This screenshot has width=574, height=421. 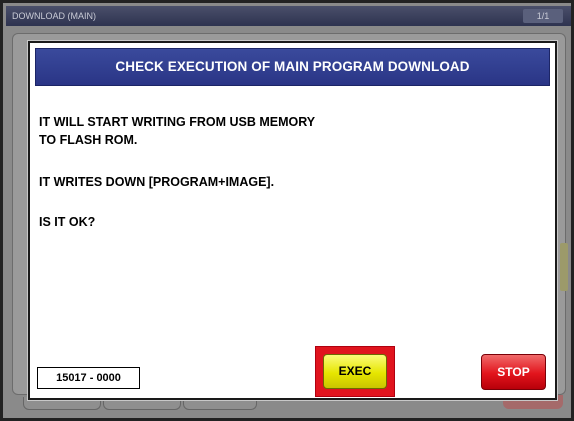 What do you see at coordinates (157, 182) in the screenshot?
I see `message-line: IT WRITES DOWN [PROGRAM+IMAGE].` at bounding box center [157, 182].